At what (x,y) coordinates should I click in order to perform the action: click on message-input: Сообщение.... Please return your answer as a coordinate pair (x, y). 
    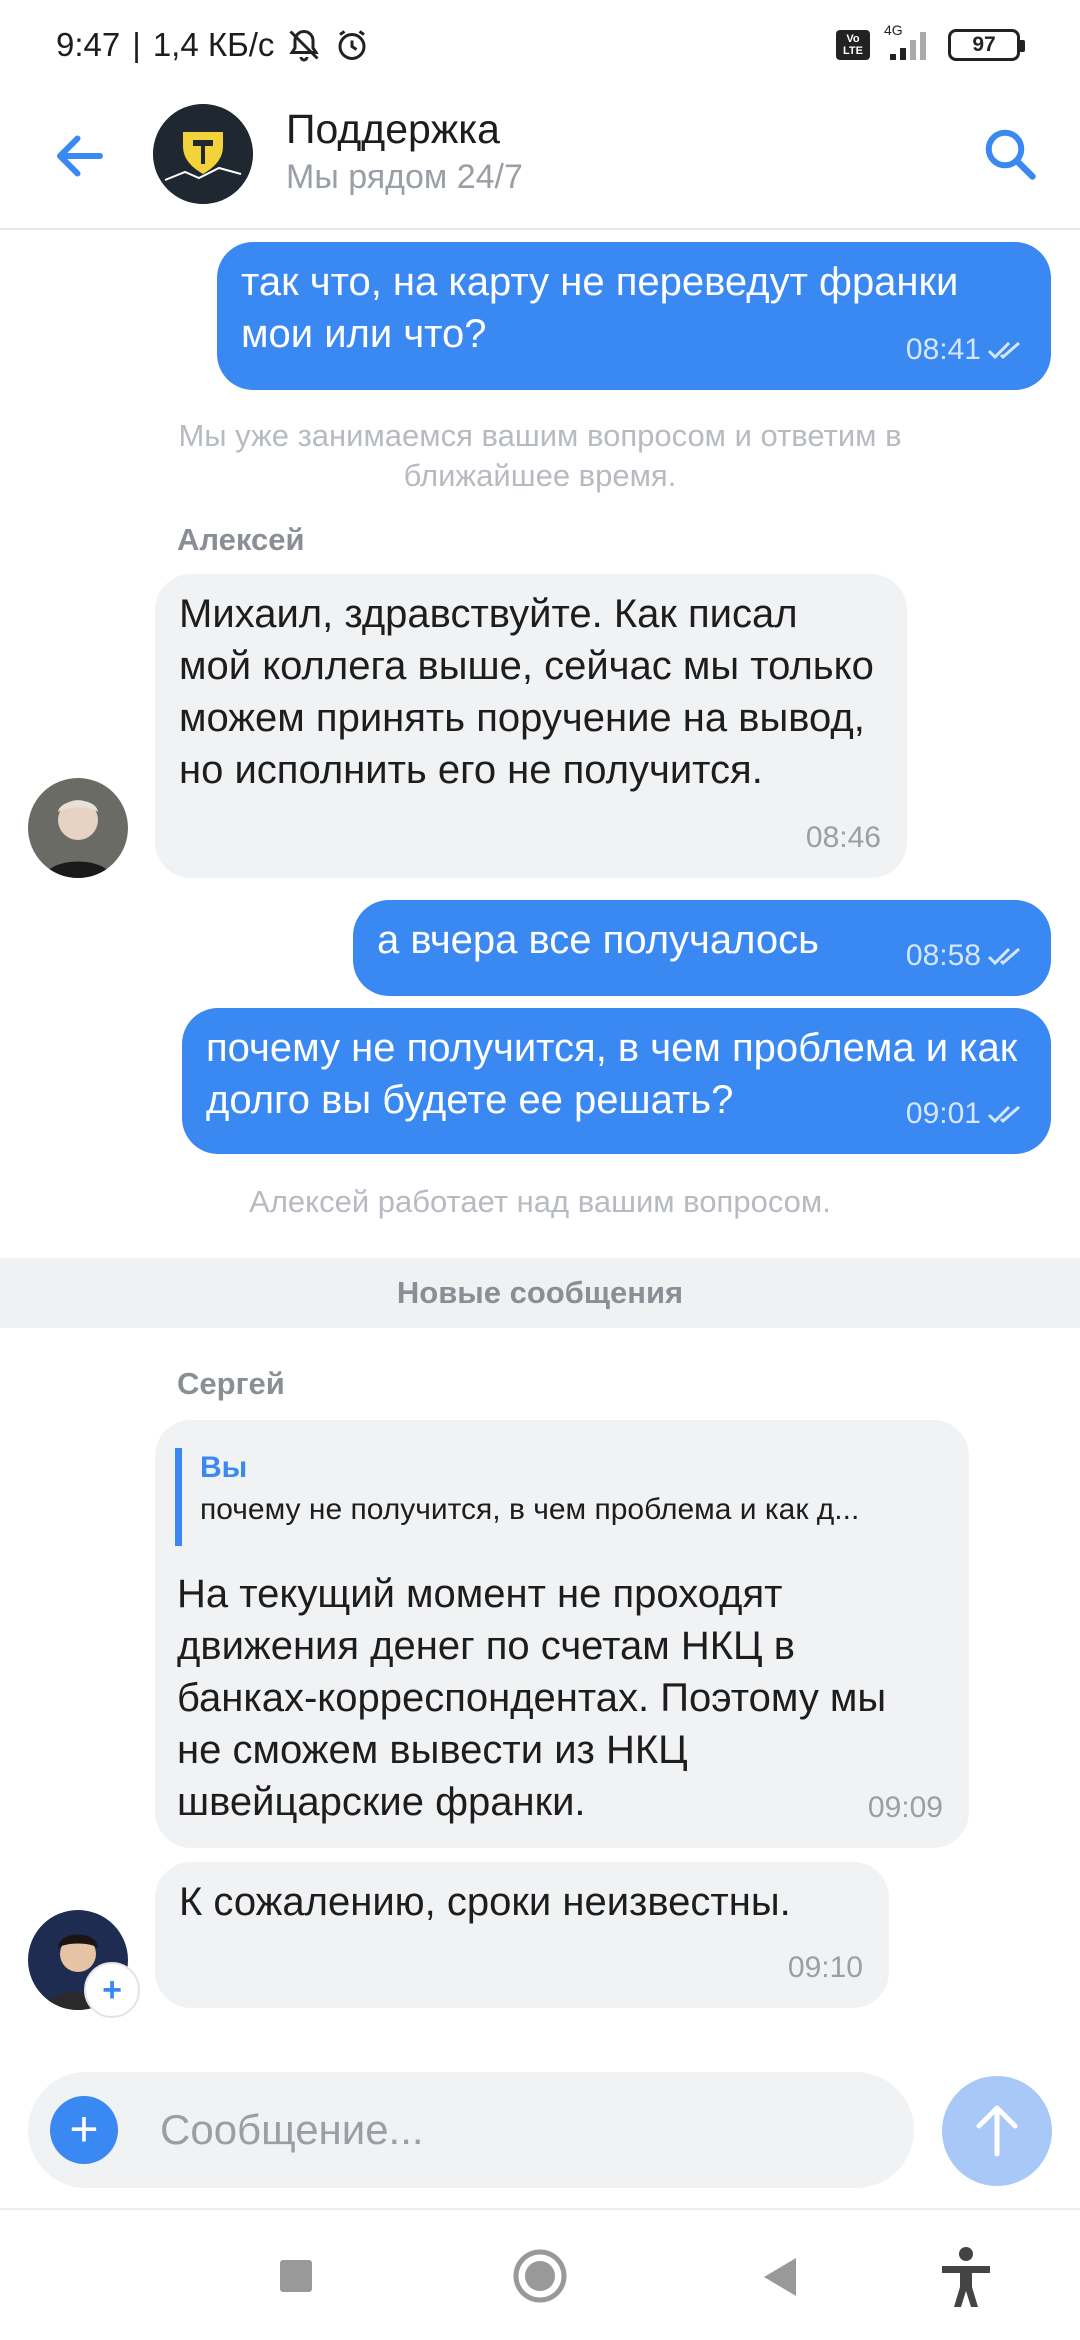
    Looking at the image, I should click on (292, 2130).